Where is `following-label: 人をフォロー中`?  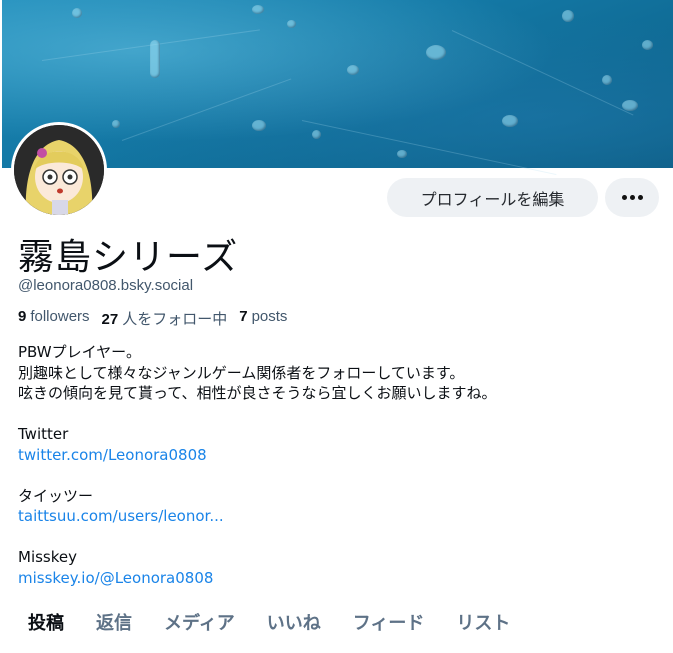
following-label: 人をフォロー中 is located at coordinates (175, 319).